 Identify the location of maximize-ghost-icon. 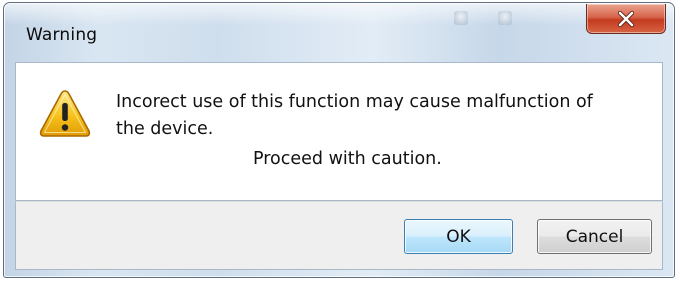
(505, 18).